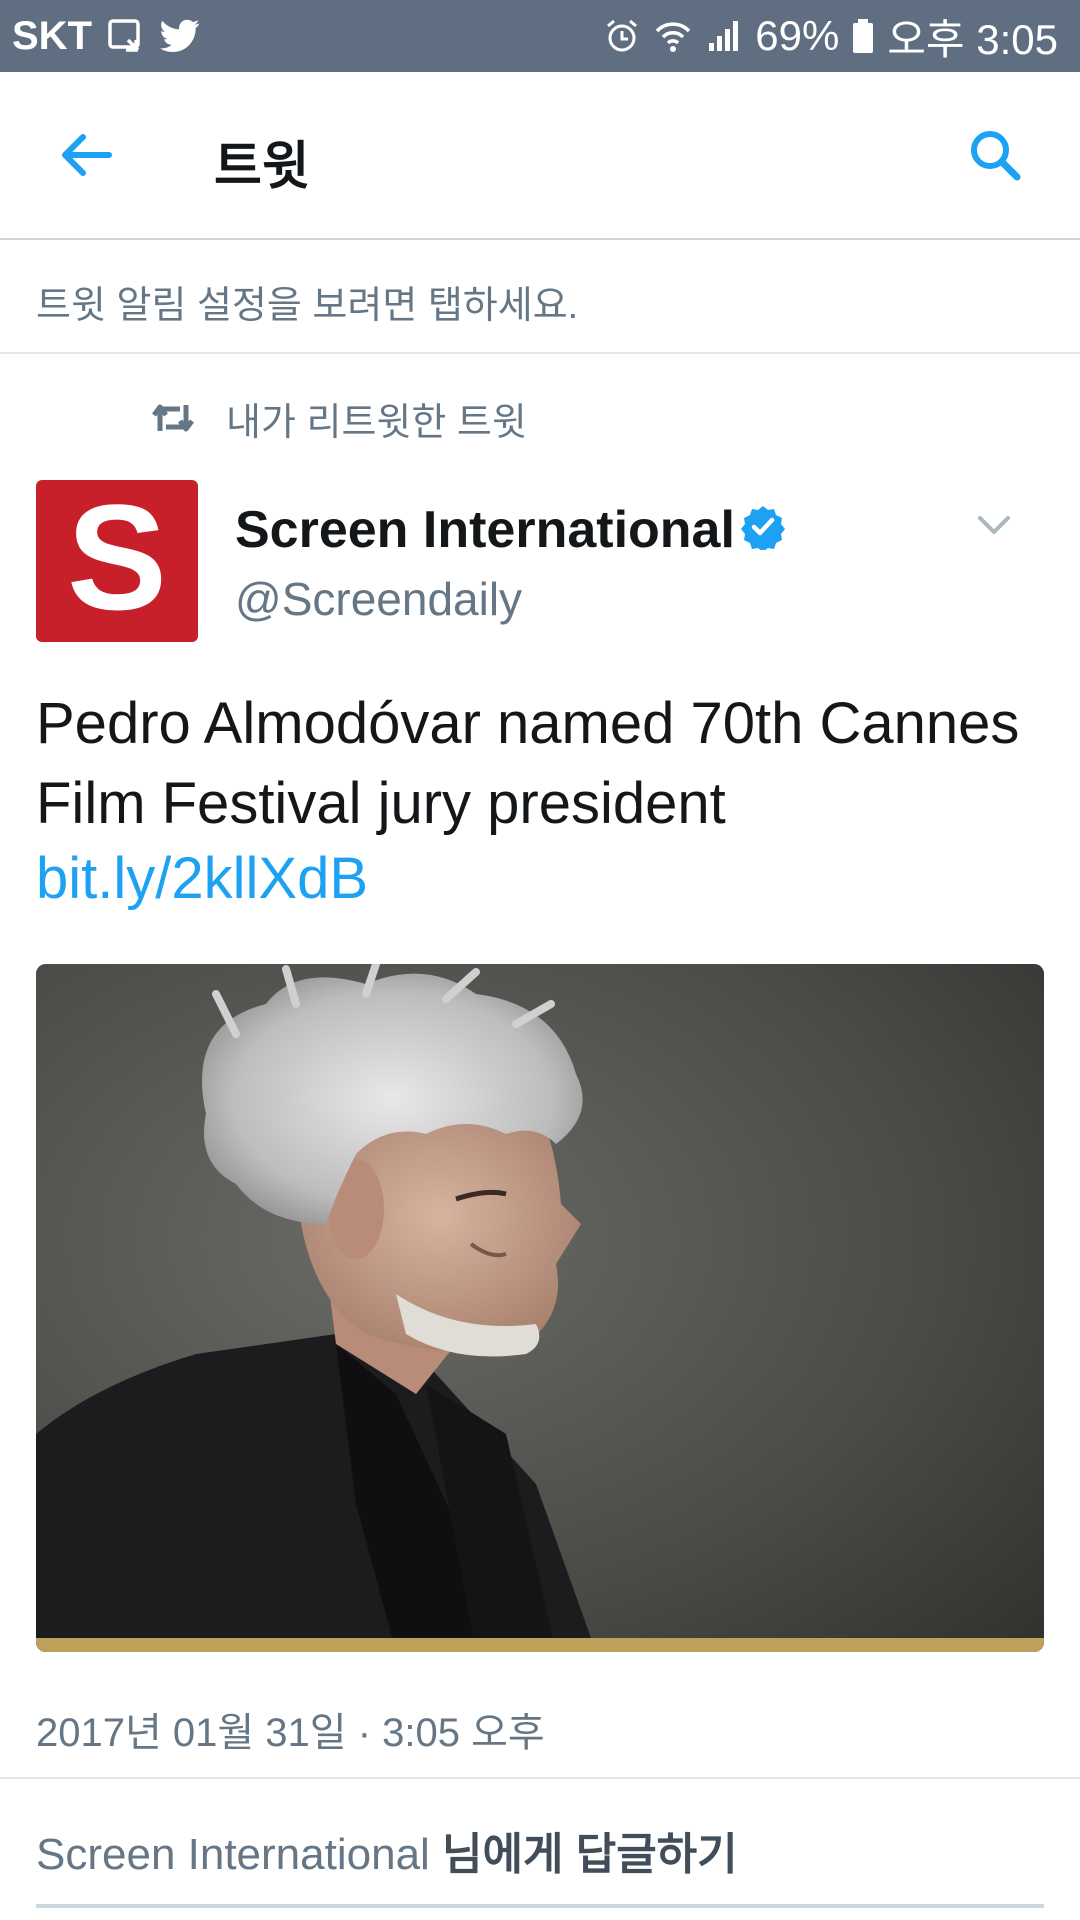  Describe the element at coordinates (797, 35) in the screenshot. I see `battery-percent: 69%` at that location.